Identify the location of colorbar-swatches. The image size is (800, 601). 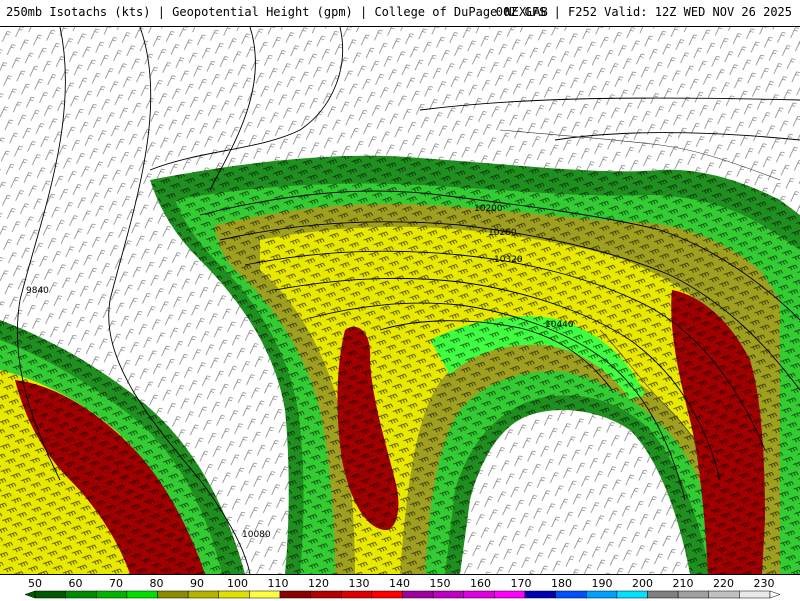
(402, 594).